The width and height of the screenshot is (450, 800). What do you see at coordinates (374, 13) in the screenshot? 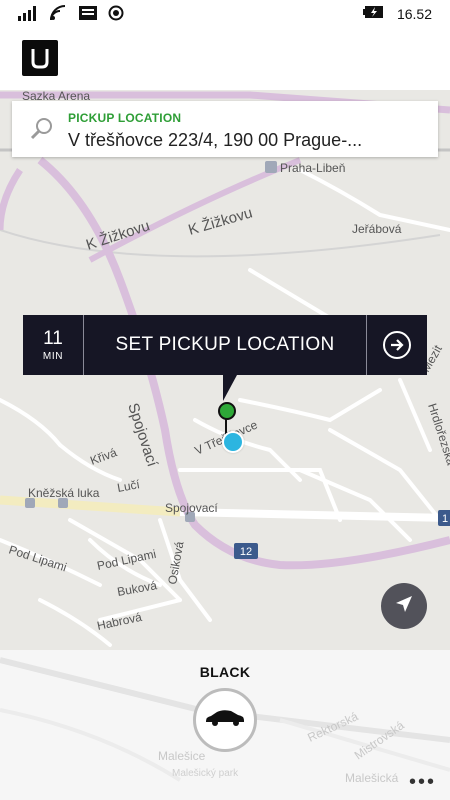
I see `battery-icon` at bounding box center [374, 13].